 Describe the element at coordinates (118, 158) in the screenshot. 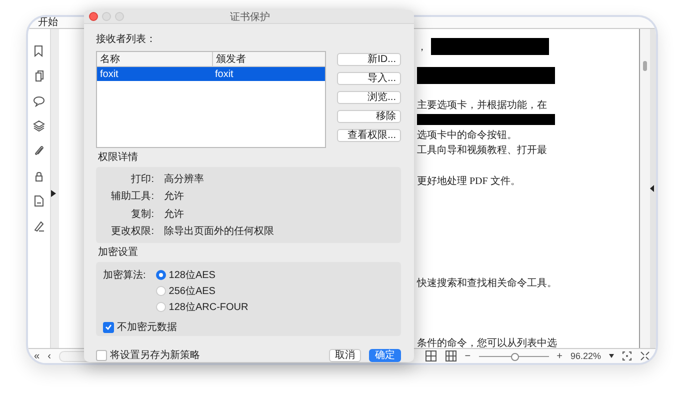

I see `section-label: 权限详情` at that location.